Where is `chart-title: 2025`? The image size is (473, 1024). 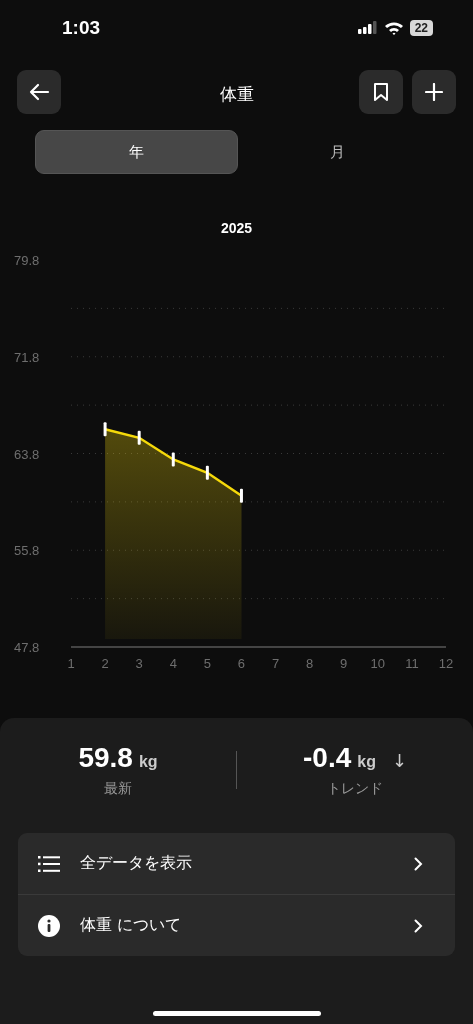
chart-title: 2025 is located at coordinates (236, 228).